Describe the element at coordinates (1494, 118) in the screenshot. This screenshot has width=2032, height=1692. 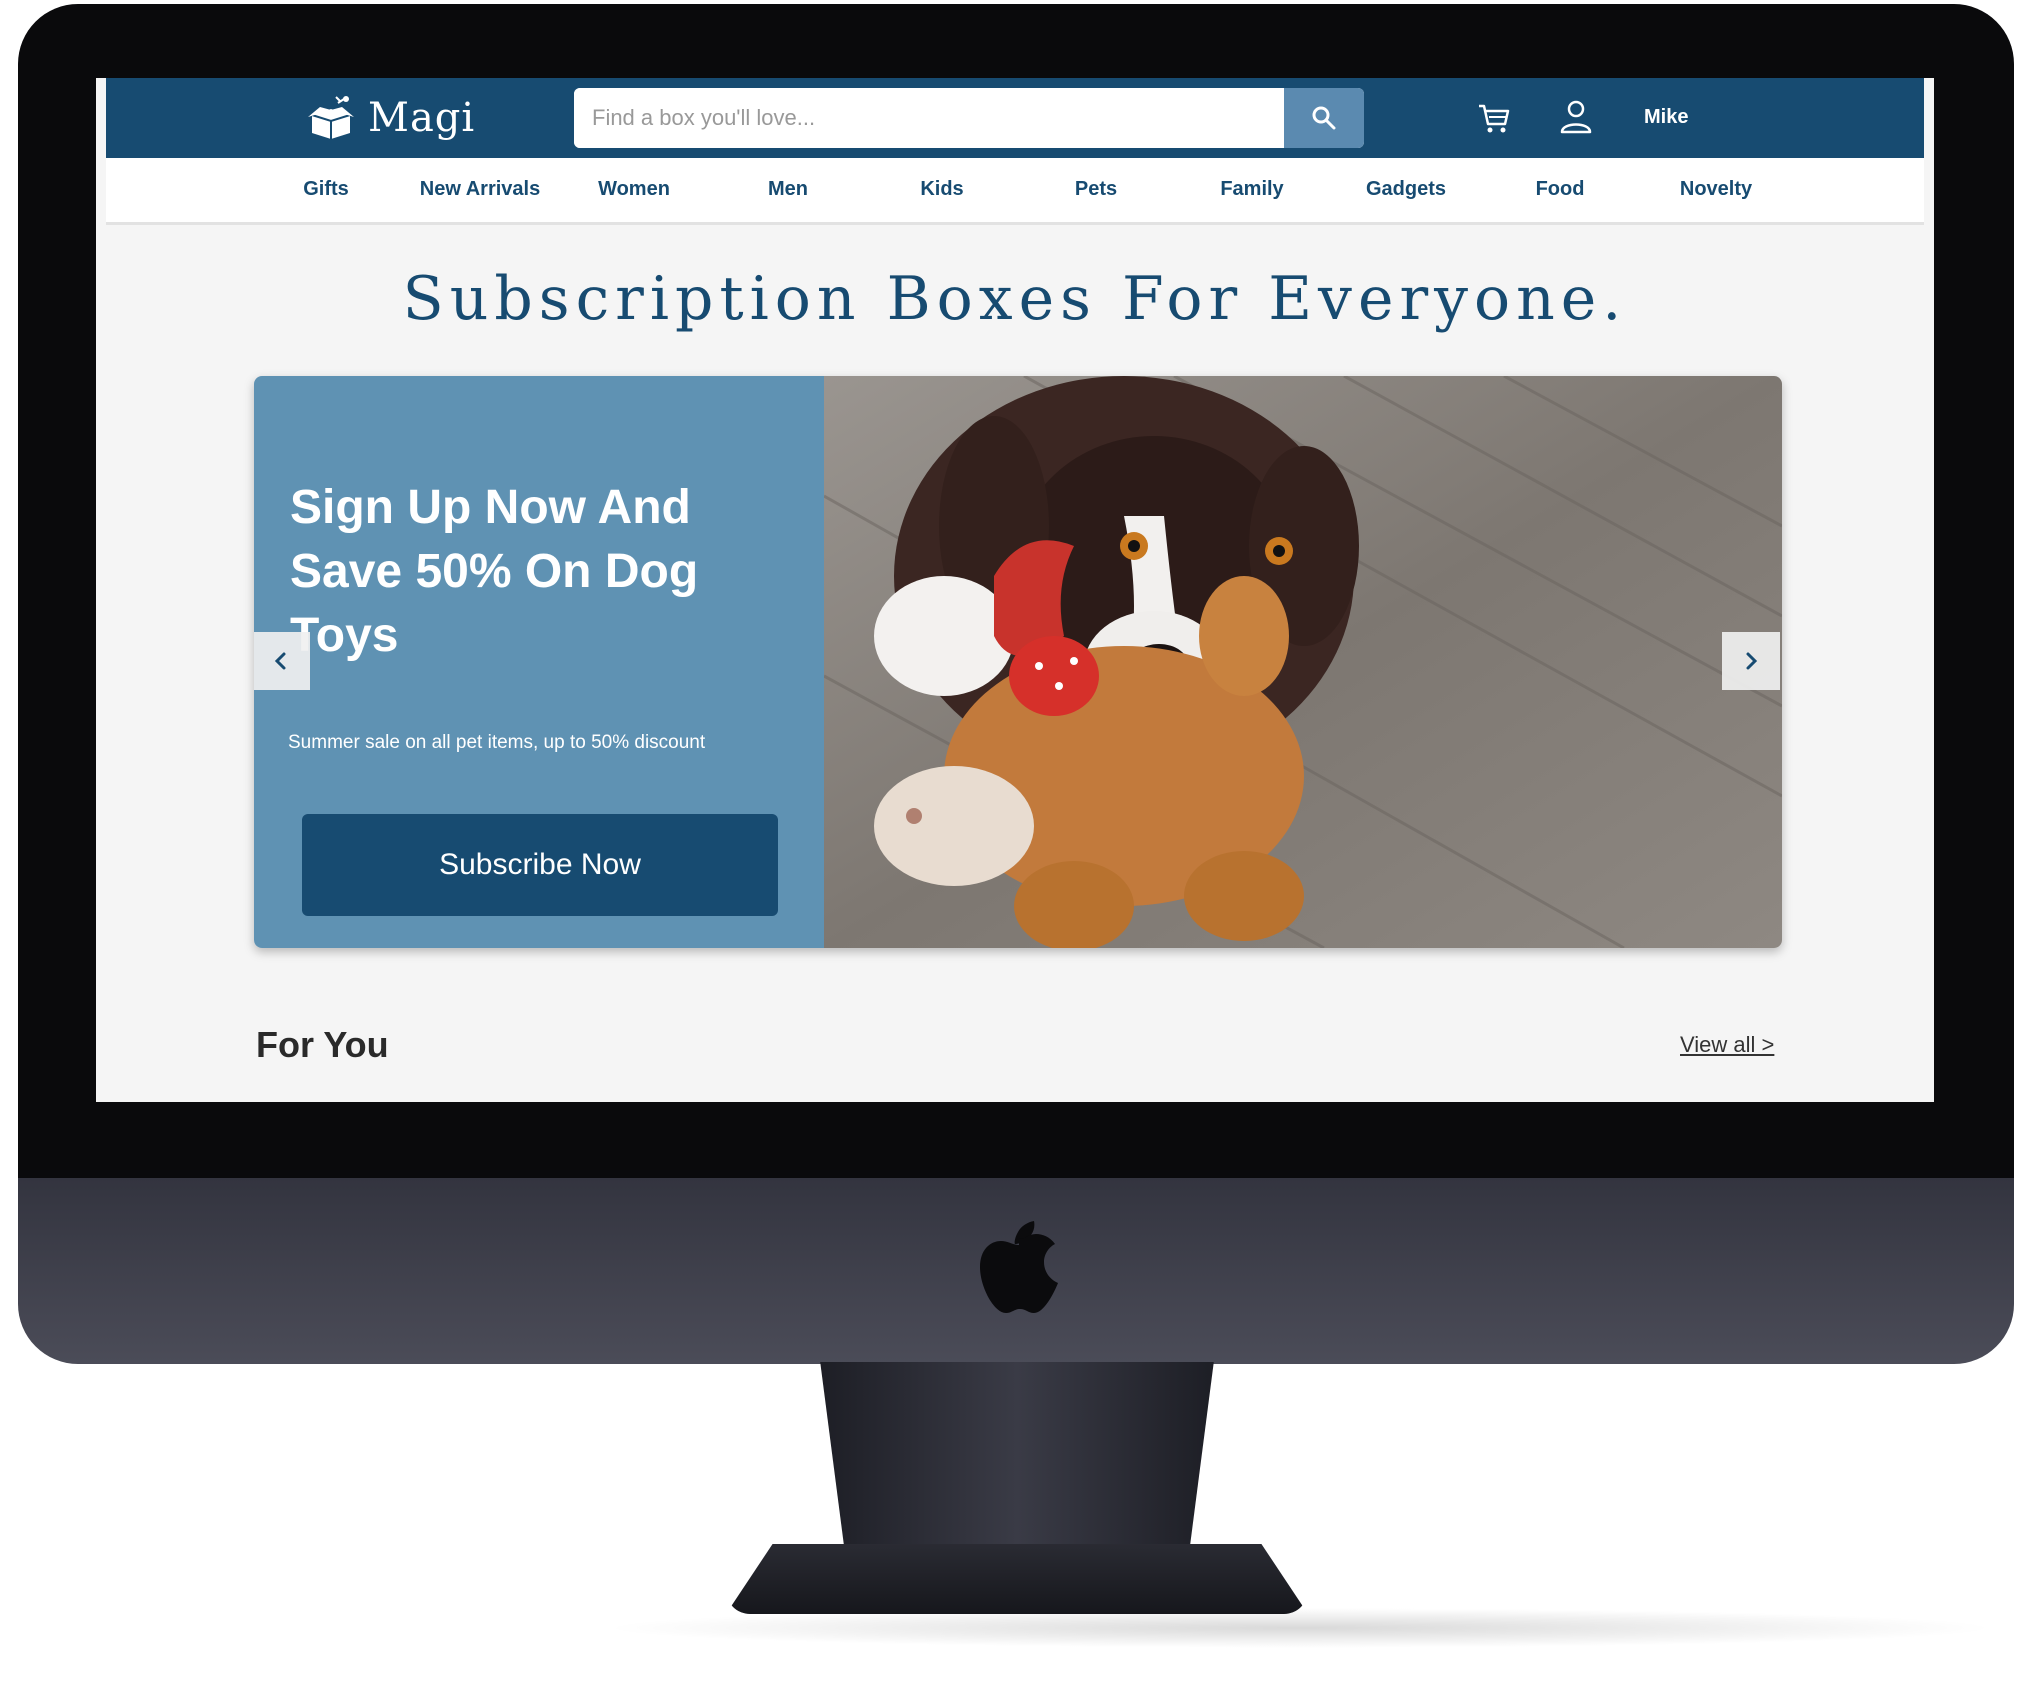
I see `cart-icon` at that location.